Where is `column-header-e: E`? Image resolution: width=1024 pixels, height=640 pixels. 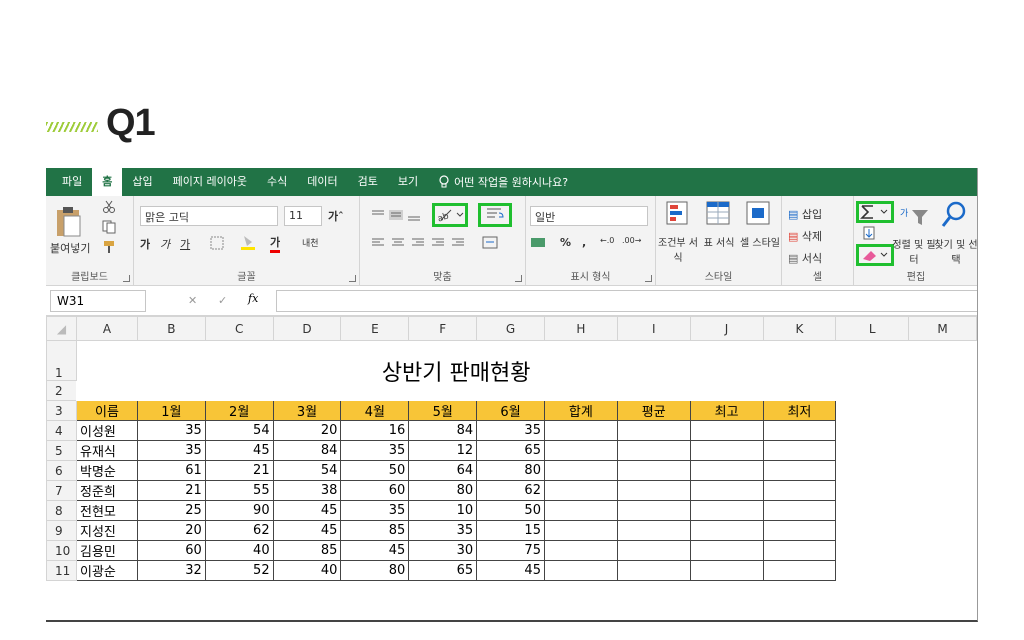
column-header-e: E is located at coordinates (375, 328).